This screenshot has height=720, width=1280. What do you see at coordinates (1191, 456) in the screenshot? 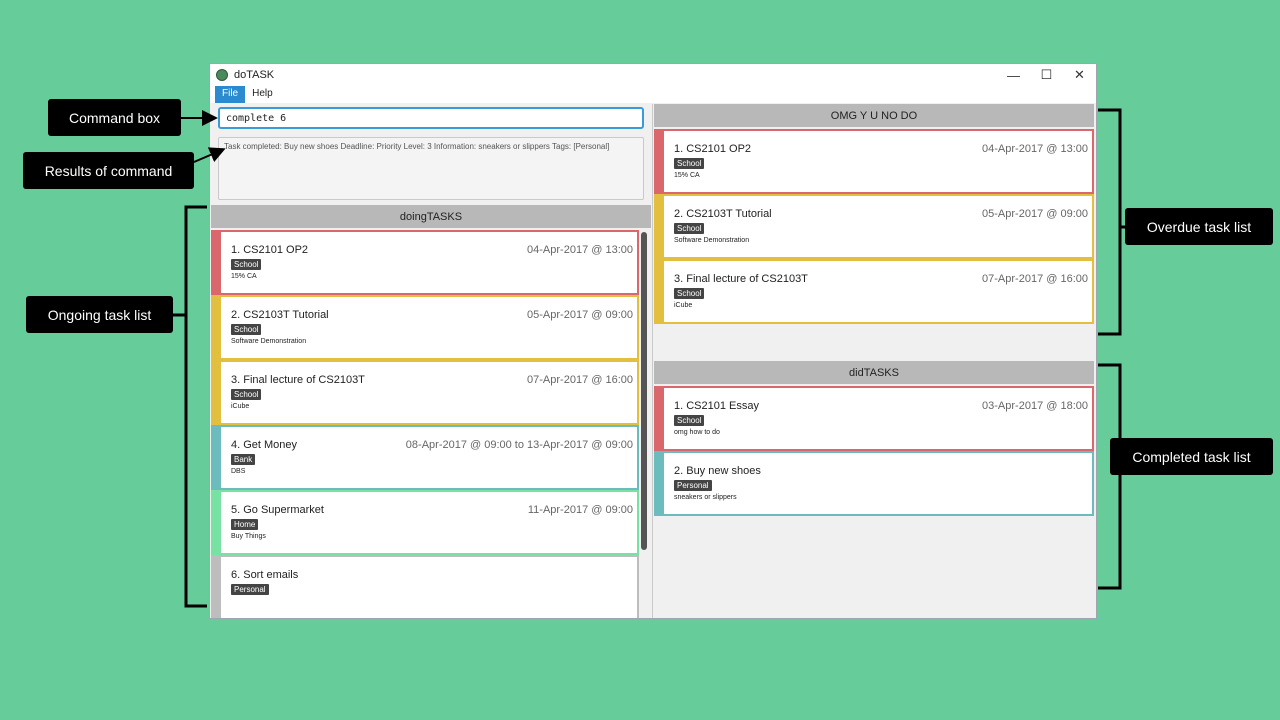
I see `annotation-completed: Completed task list` at bounding box center [1191, 456].